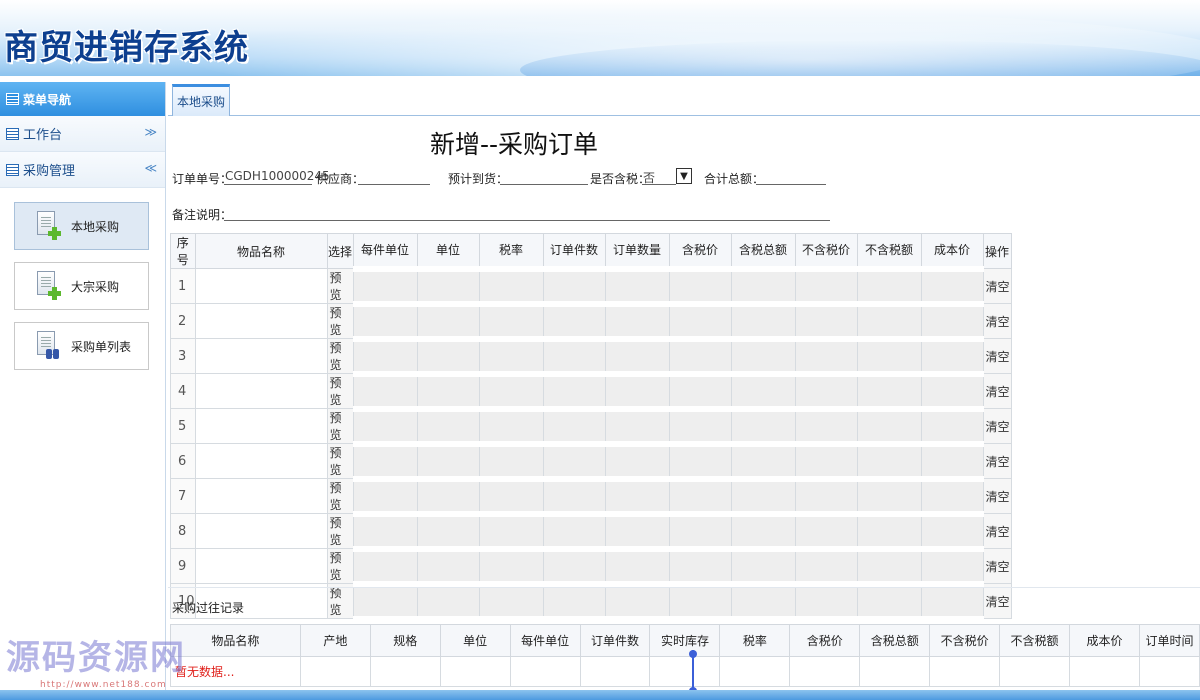  What do you see at coordinates (81, 226) in the screenshot?
I see `sidebar-item-local-purchase: 本地采购` at bounding box center [81, 226].